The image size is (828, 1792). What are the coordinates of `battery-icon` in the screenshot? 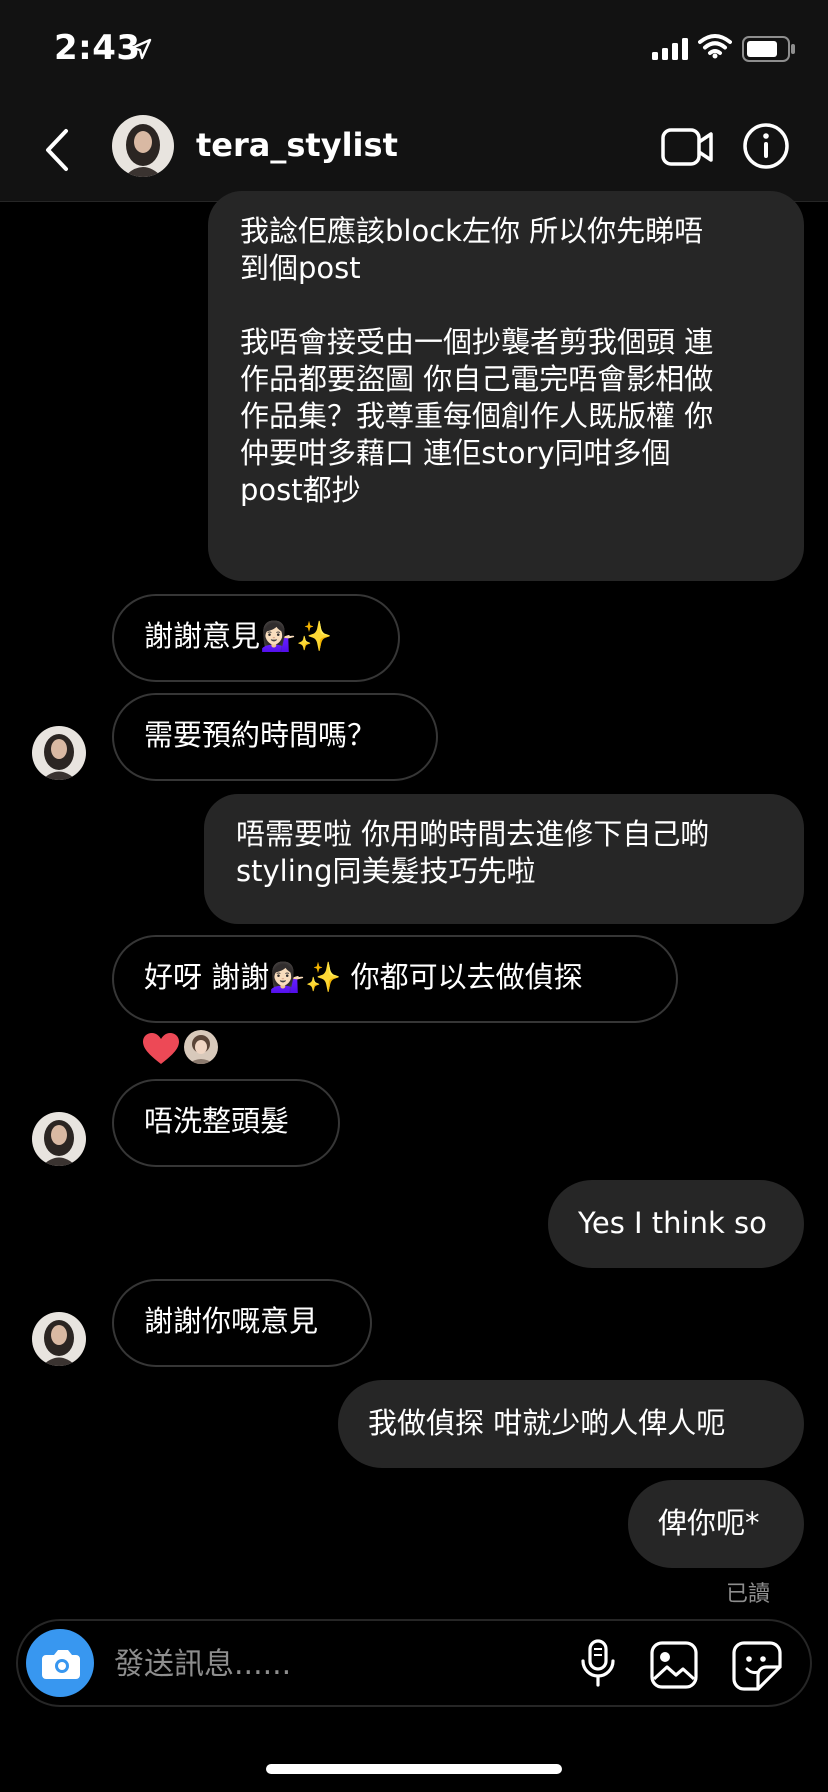 It's located at (768, 49).